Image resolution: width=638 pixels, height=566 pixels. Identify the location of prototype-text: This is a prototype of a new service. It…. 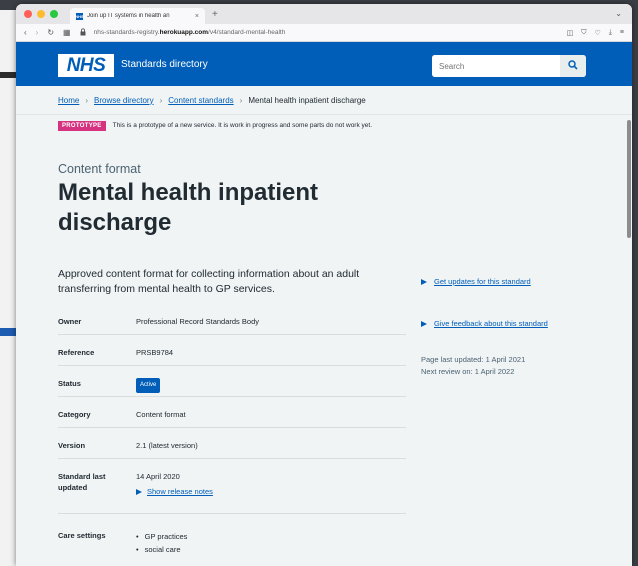
(242, 125).